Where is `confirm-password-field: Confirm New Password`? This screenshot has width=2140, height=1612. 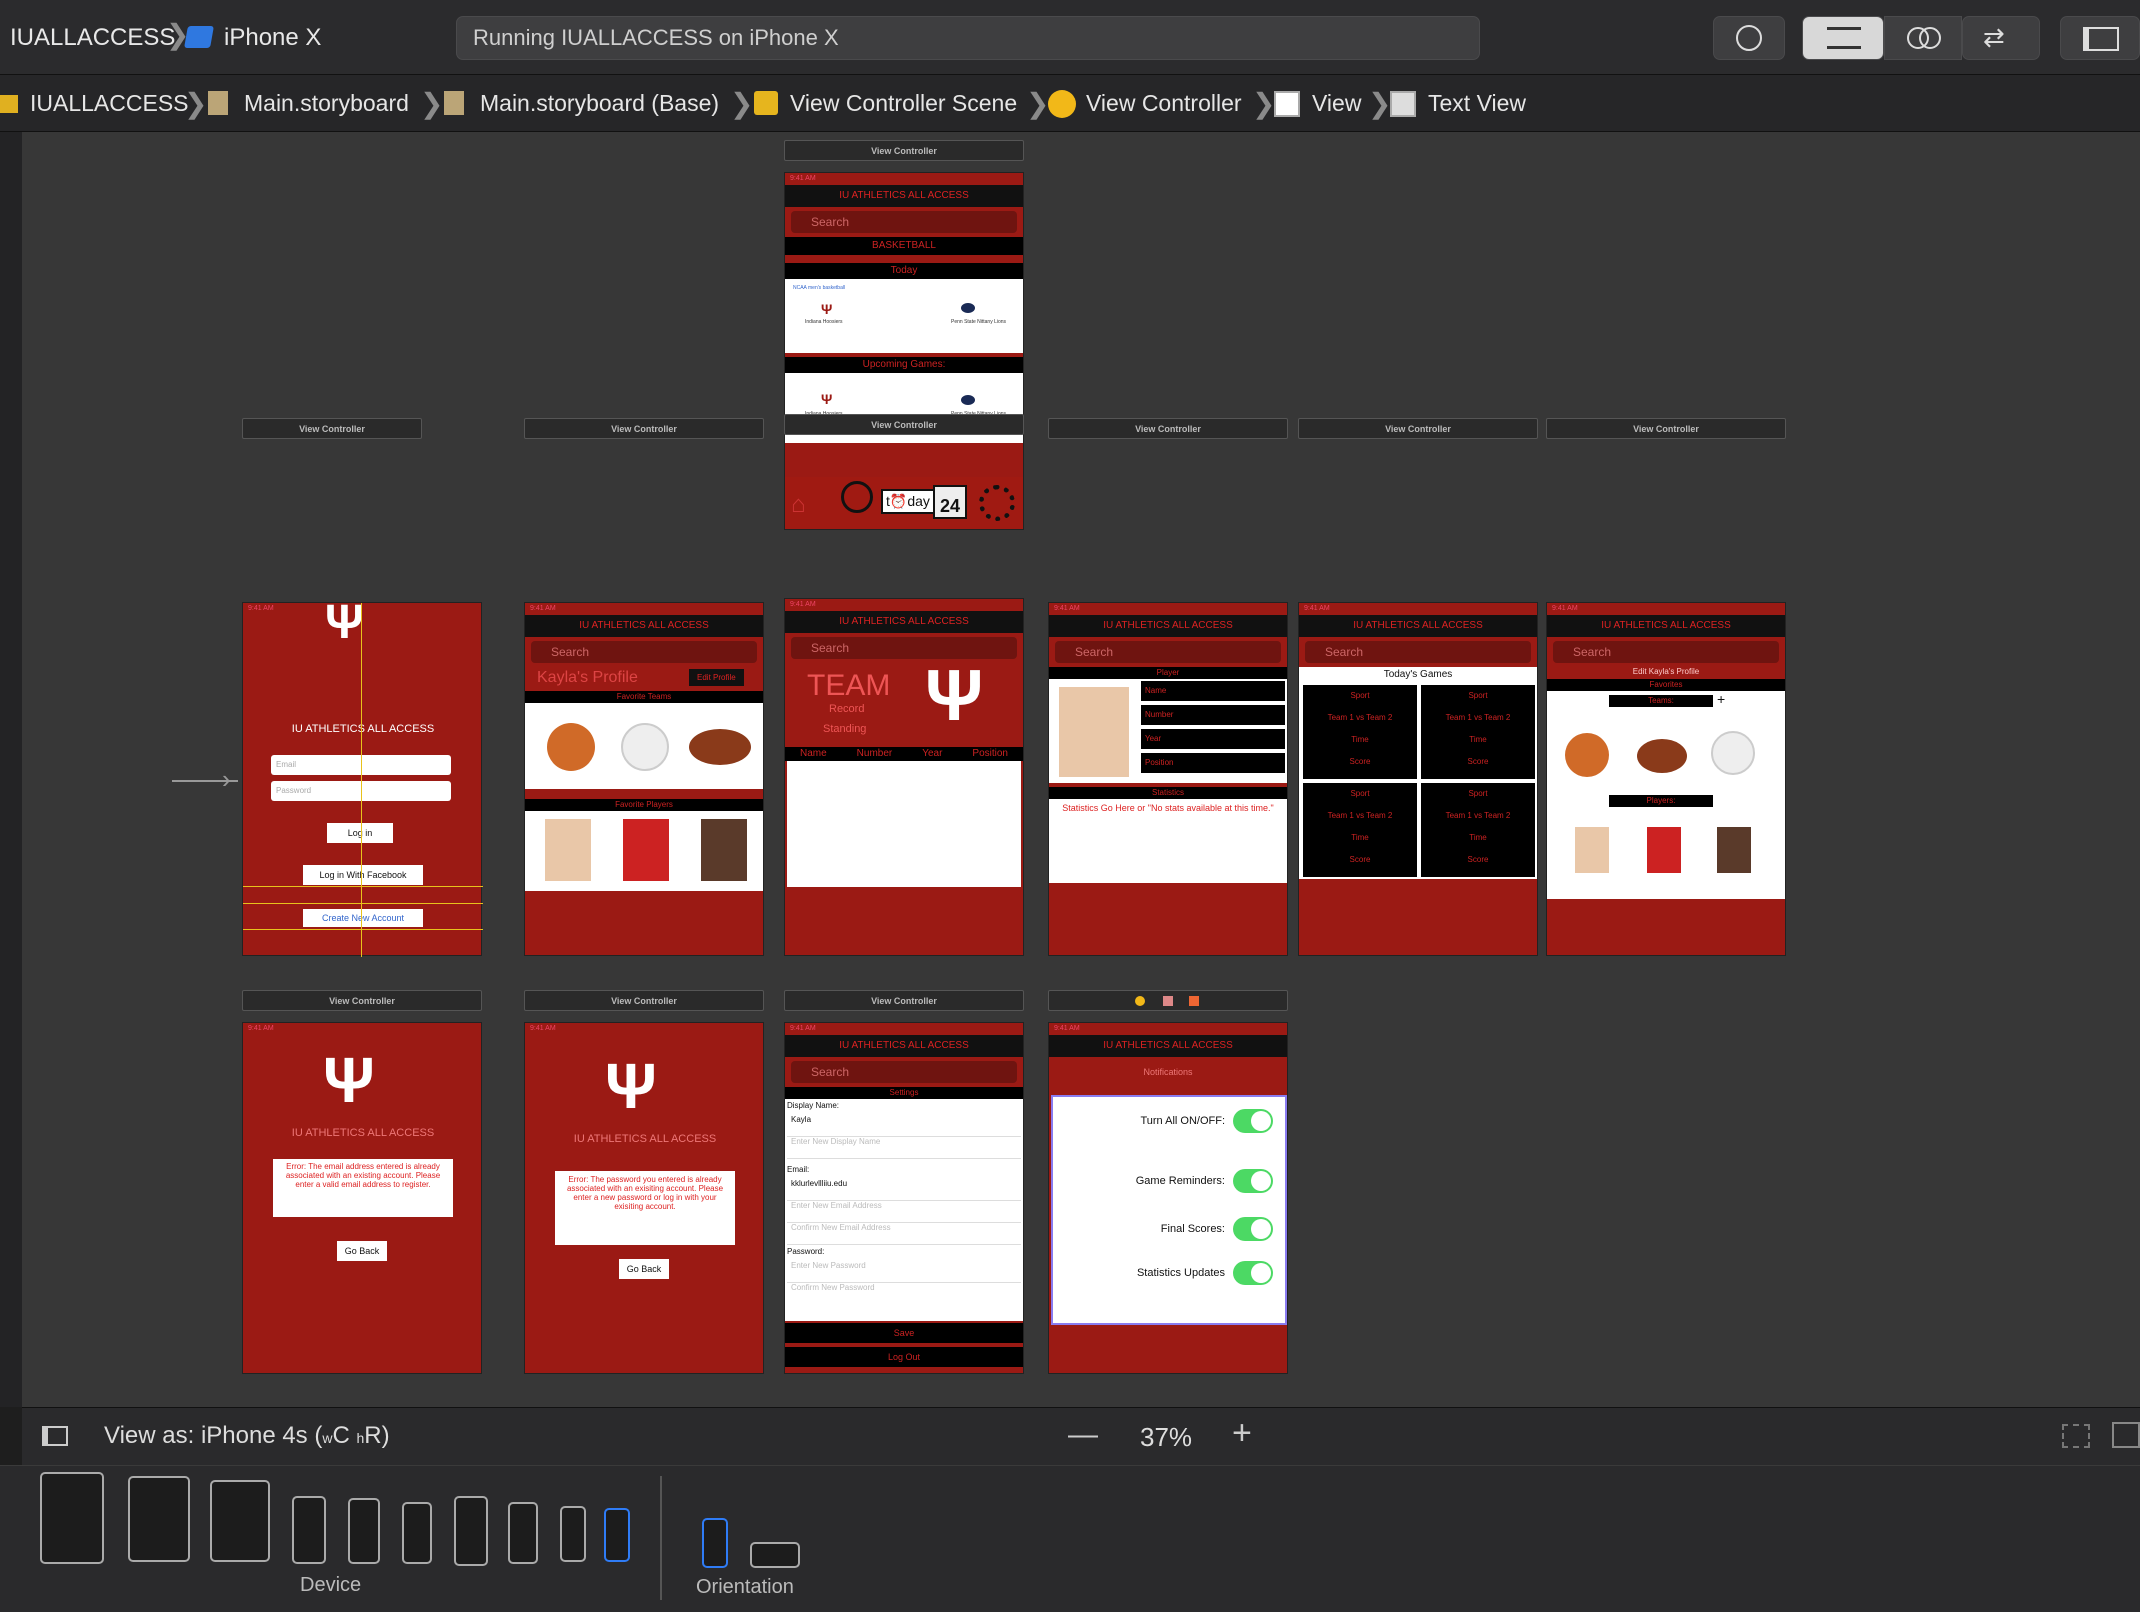
confirm-password-field: Confirm New Password is located at coordinates (904, 1294).